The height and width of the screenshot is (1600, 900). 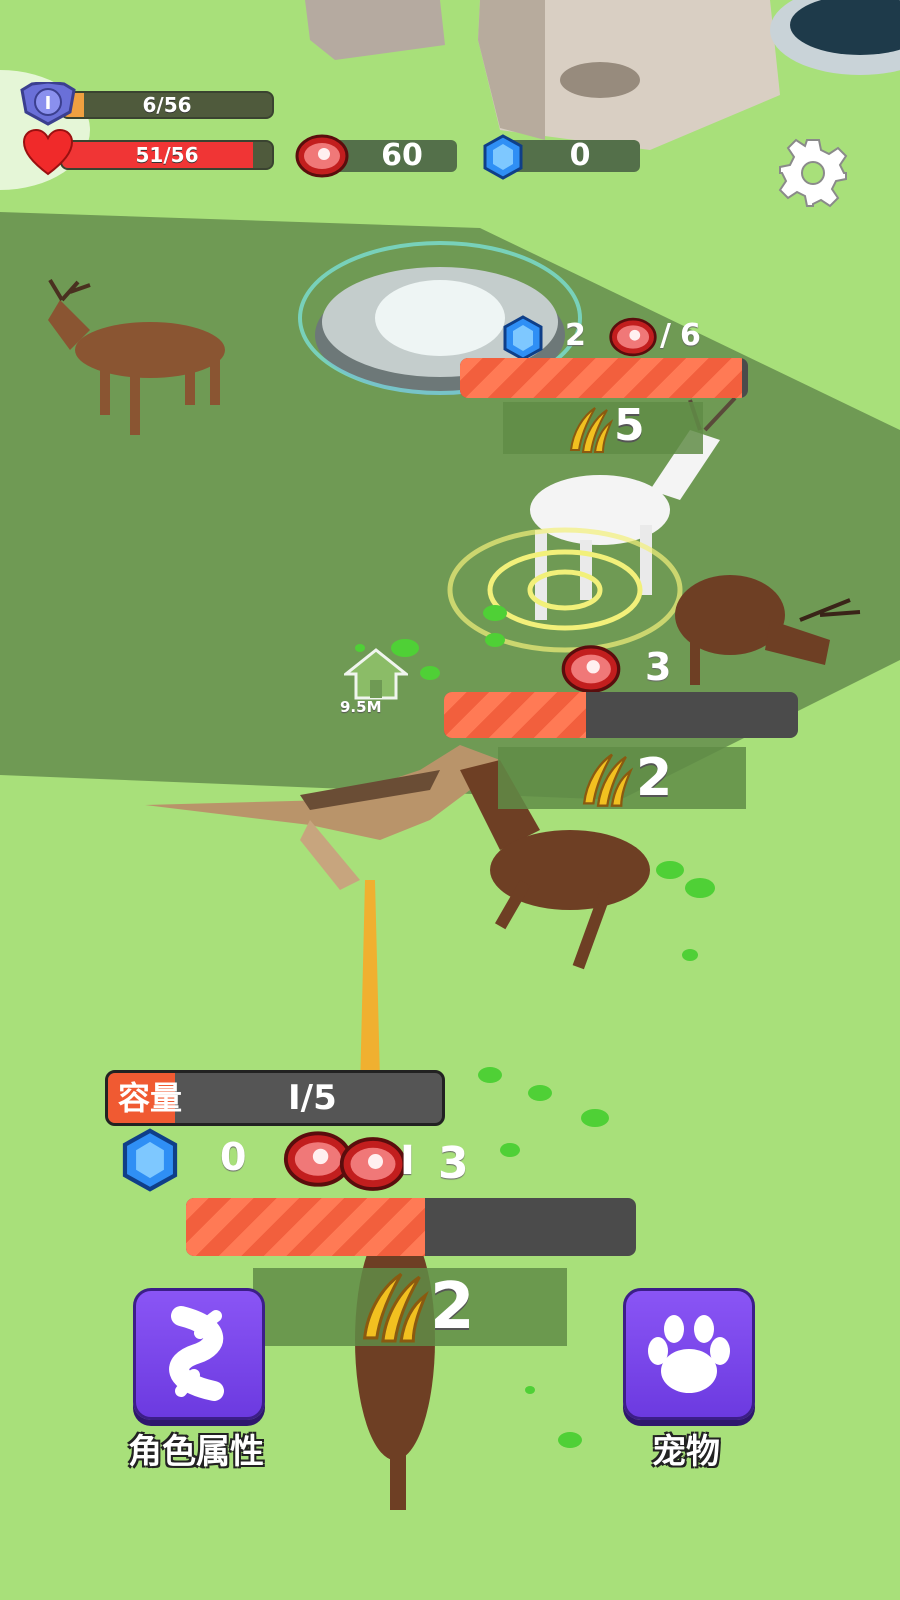 I want to click on character-stats-button, so click(x=199, y=1354).